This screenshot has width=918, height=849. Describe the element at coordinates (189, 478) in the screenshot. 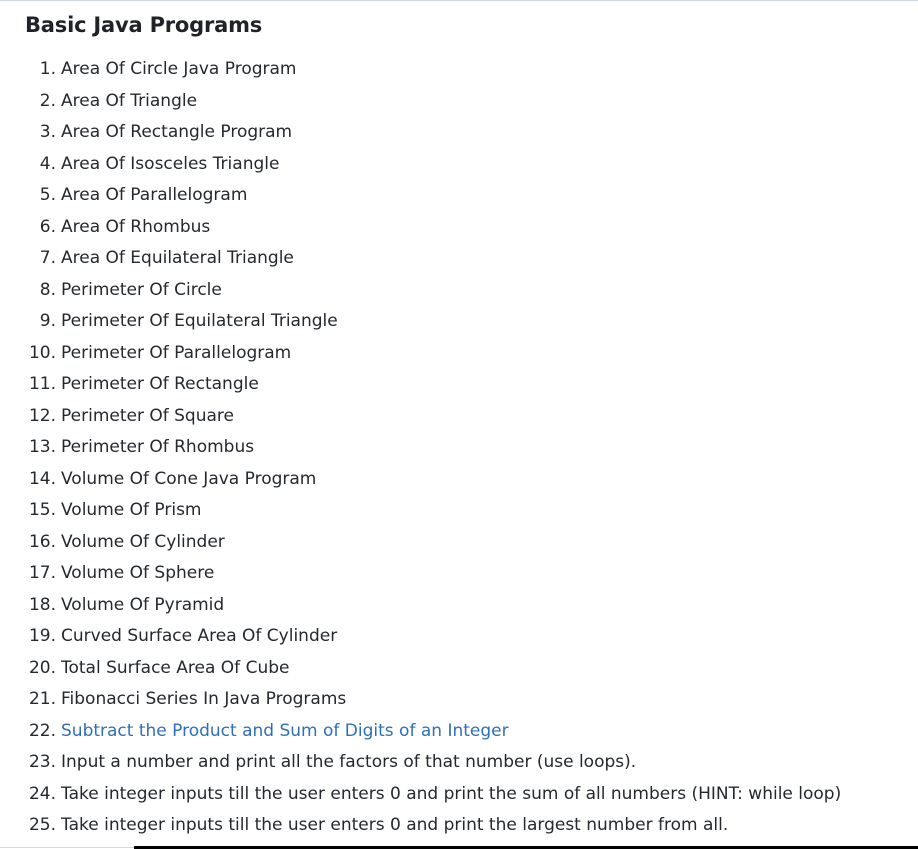

I see `list-item-label: Volume Of Cone Java Program` at that location.